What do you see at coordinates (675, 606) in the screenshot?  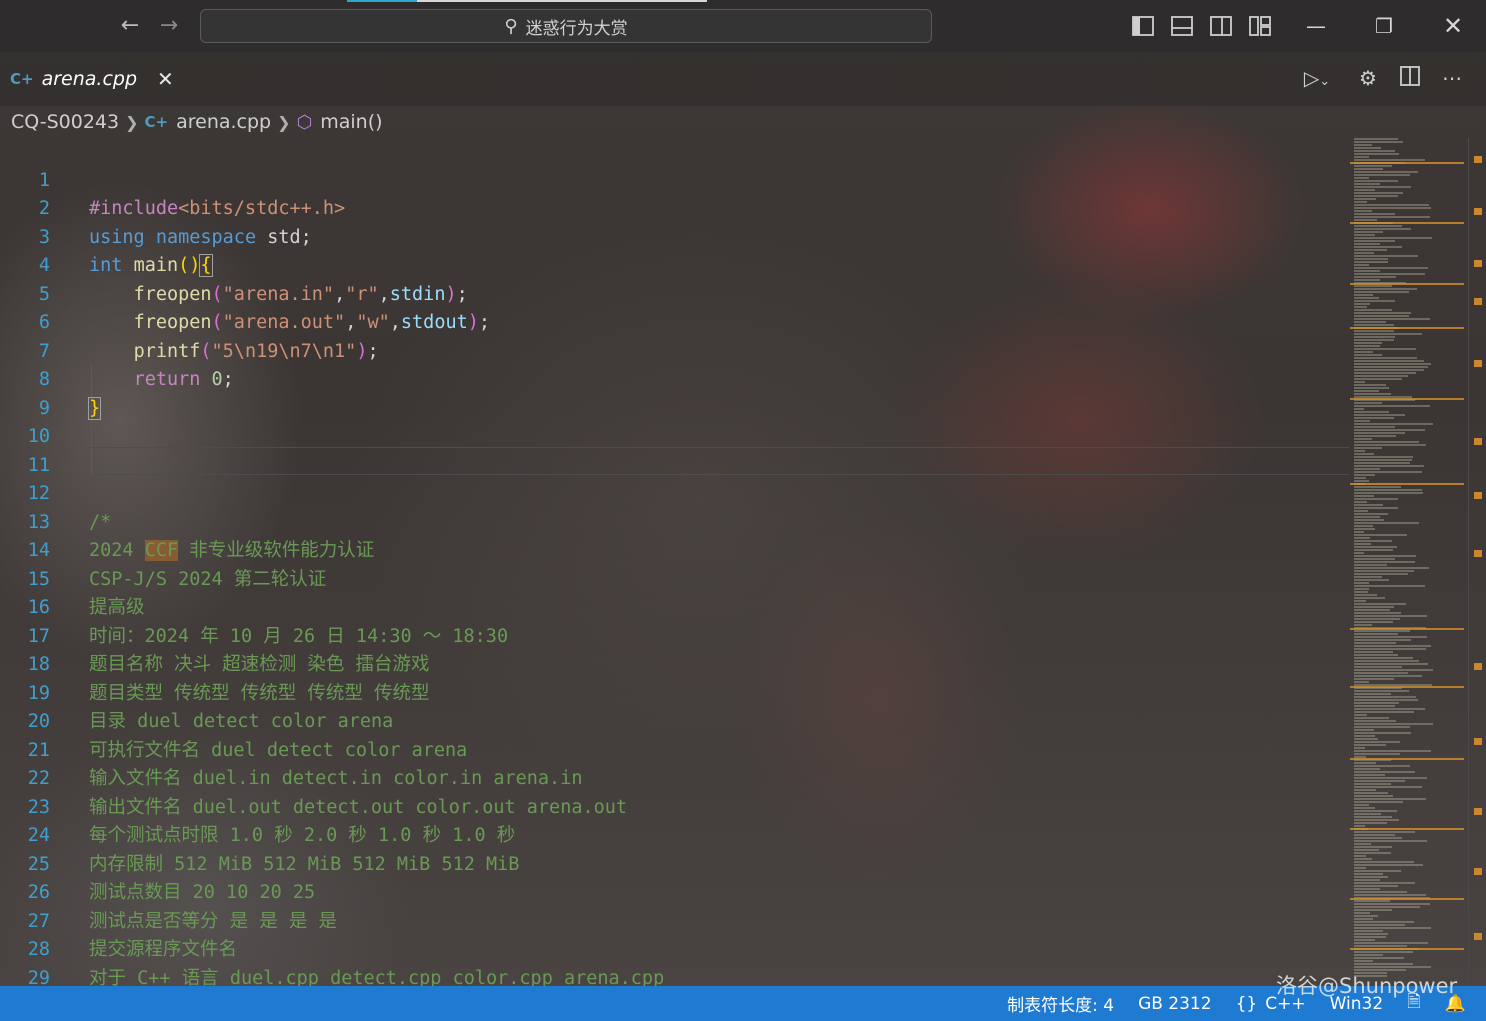 I see `code-line: 16 时间：2024 年 10 月 26 日 14:30 ～ 18:30` at bounding box center [675, 606].